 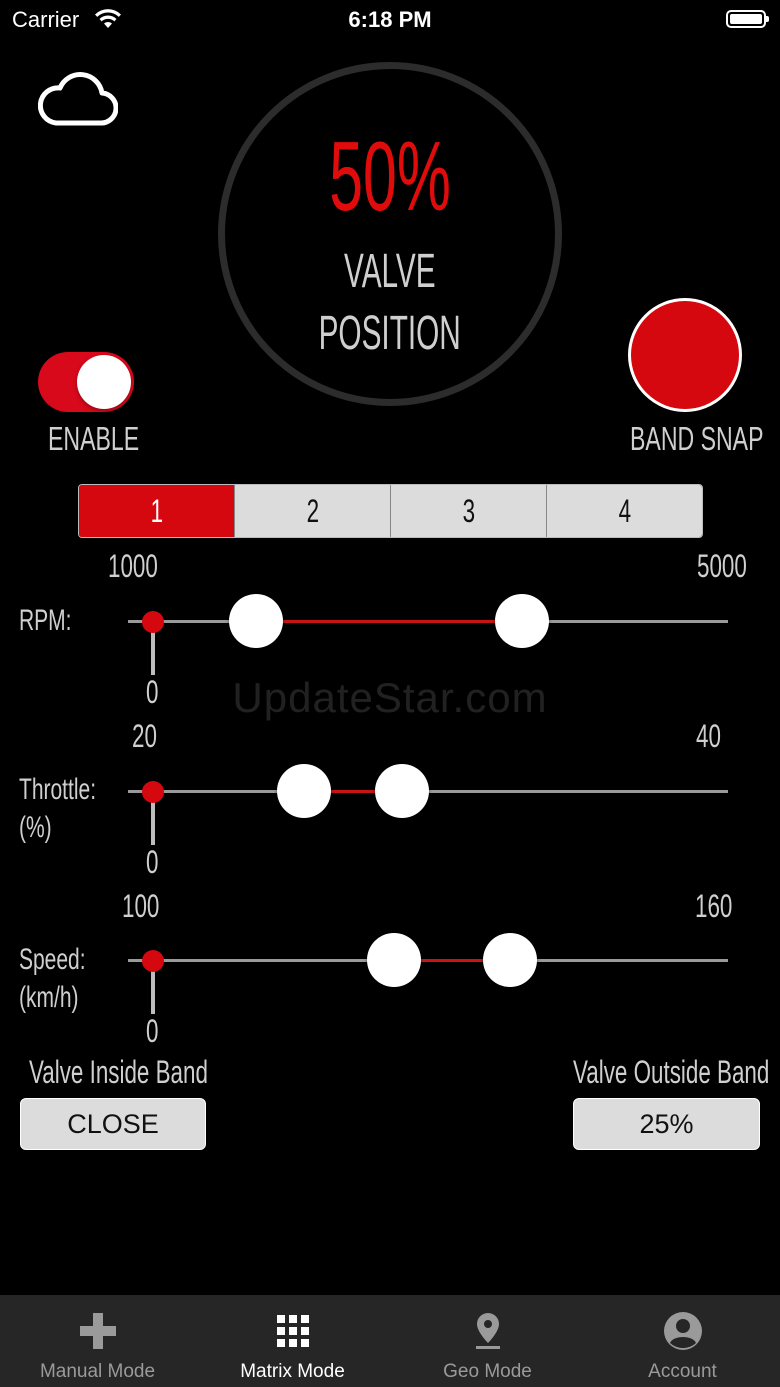 I want to click on throttle-max-label: 40, so click(x=708, y=736).